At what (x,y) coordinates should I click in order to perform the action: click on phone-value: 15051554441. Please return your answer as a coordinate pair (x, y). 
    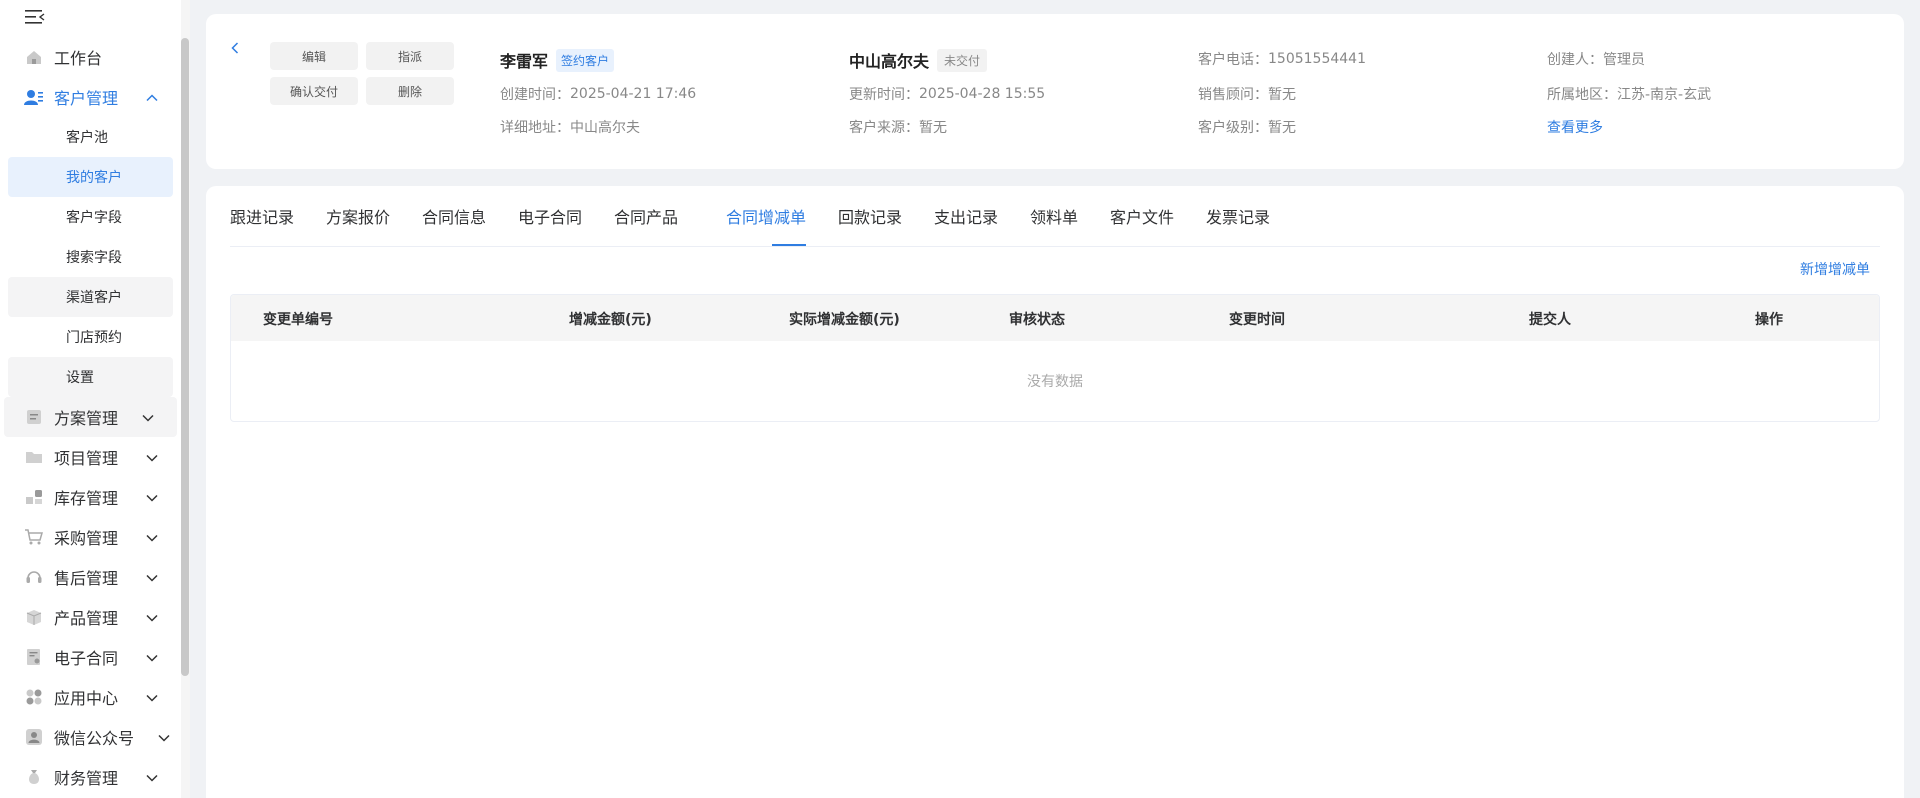
    Looking at the image, I should click on (1317, 59).